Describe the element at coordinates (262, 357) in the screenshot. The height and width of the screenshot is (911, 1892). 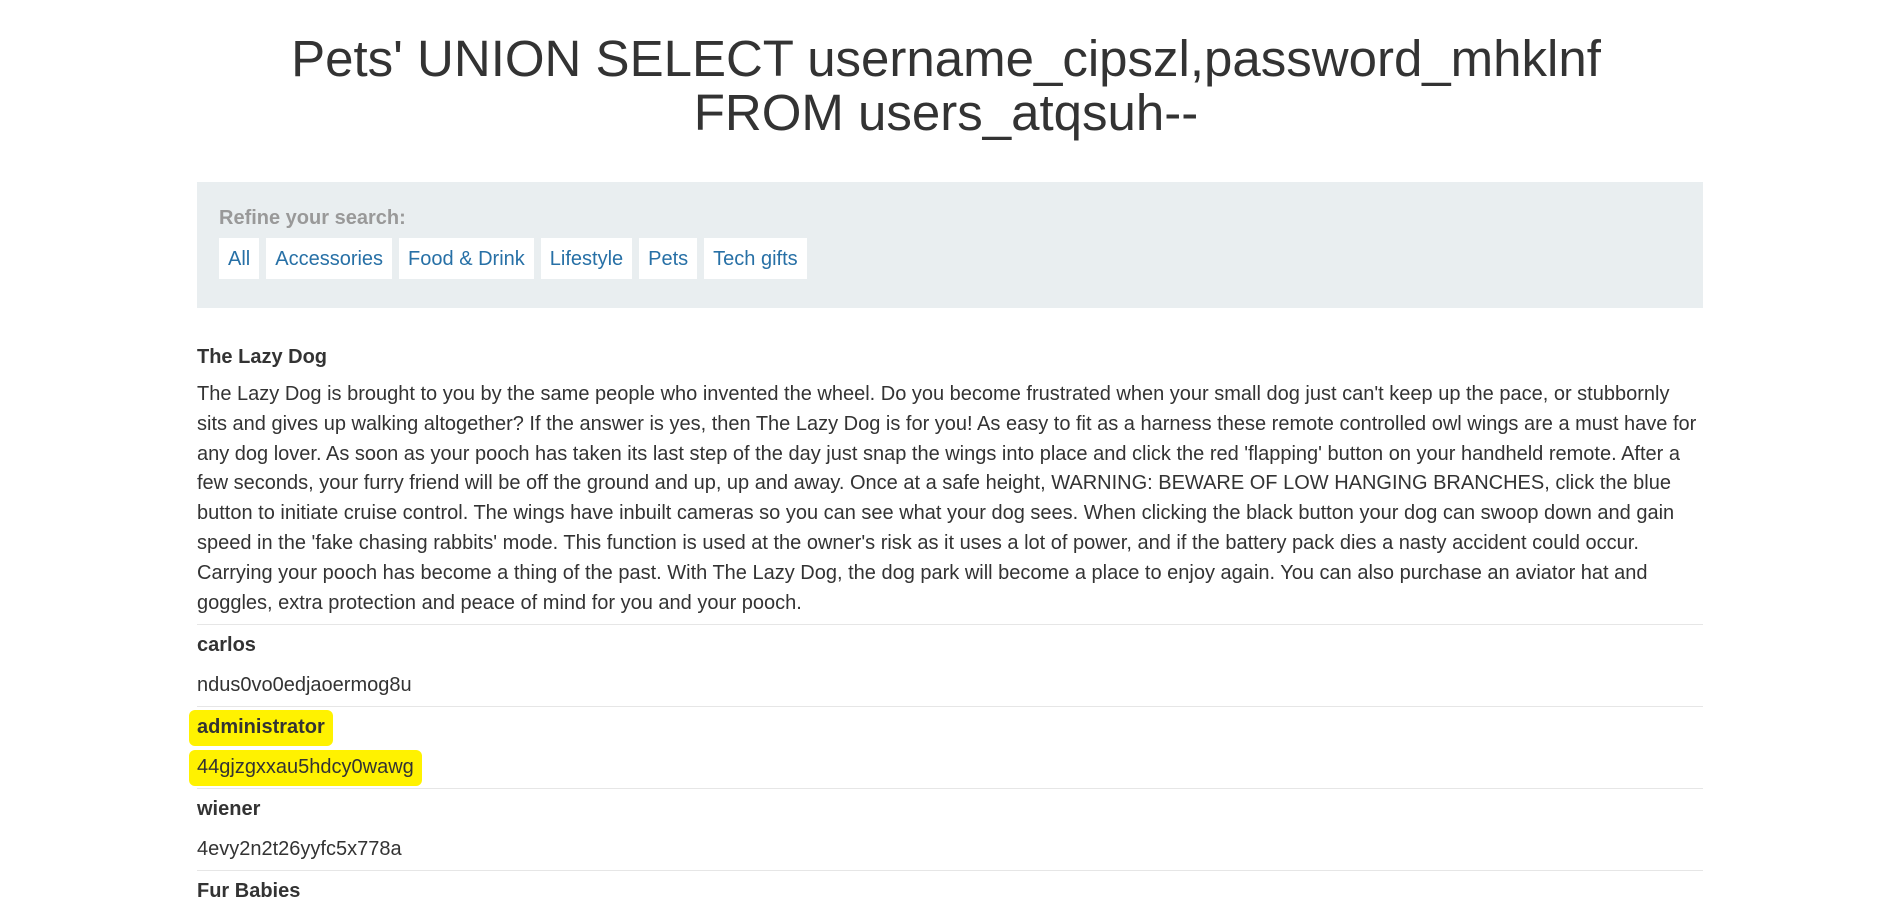
I see `product-title: The Lazy Dog` at that location.